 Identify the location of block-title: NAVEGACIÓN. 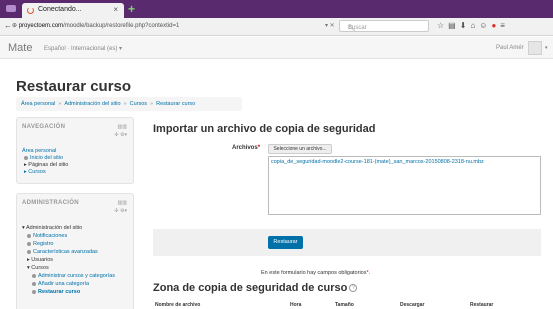
(44, 127).